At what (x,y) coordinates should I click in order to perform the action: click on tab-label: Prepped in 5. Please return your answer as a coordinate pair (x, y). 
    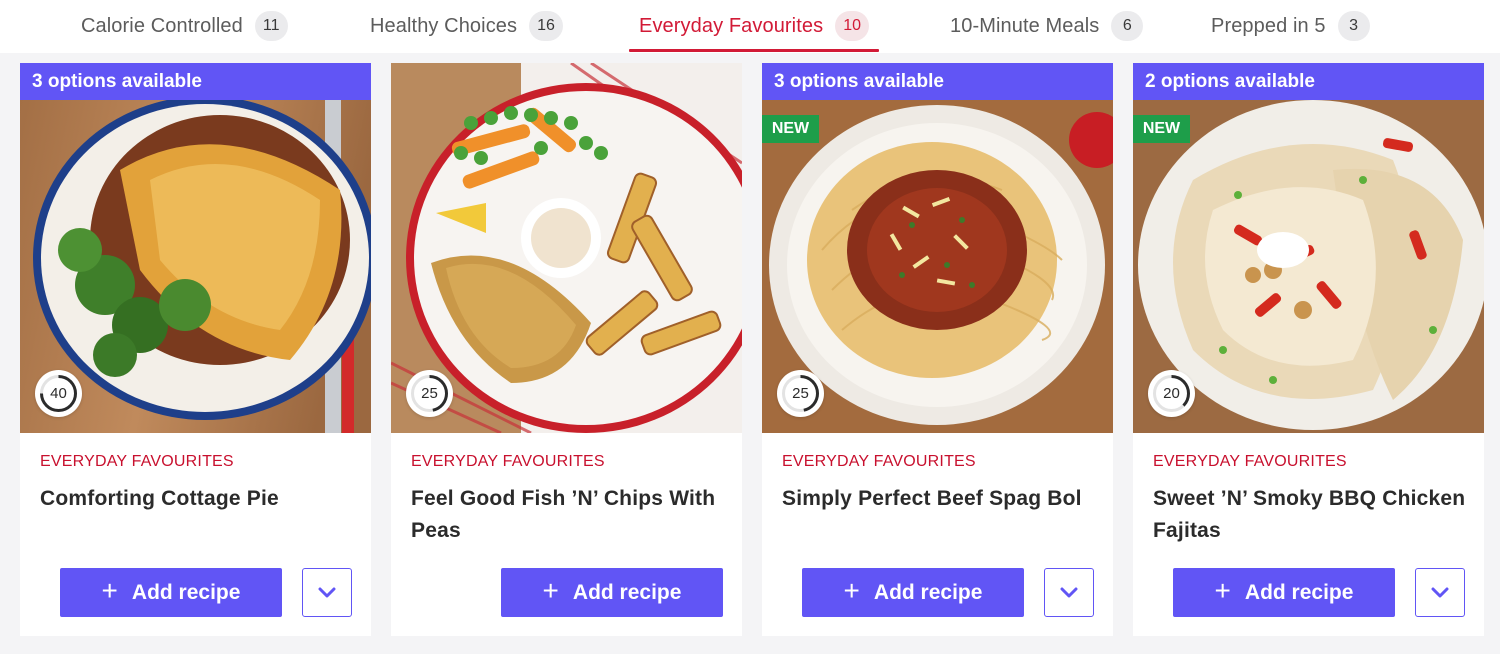
    Looking at the image, I should click on (1268, 25).